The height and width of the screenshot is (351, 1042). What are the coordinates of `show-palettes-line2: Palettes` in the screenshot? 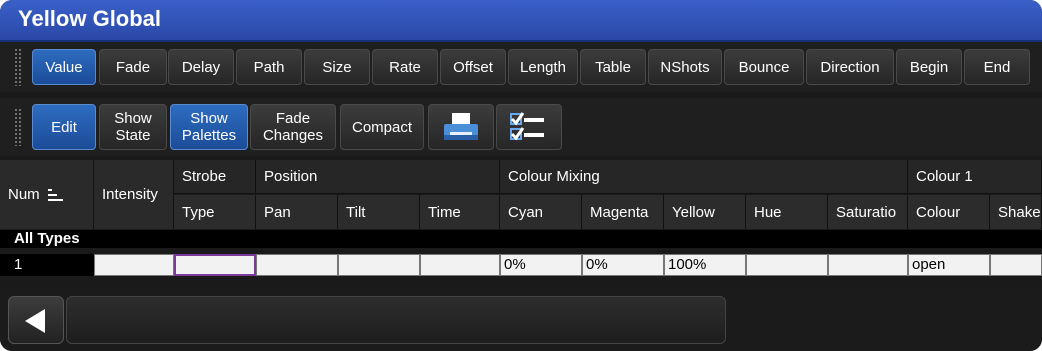 It's located at (209, 135).